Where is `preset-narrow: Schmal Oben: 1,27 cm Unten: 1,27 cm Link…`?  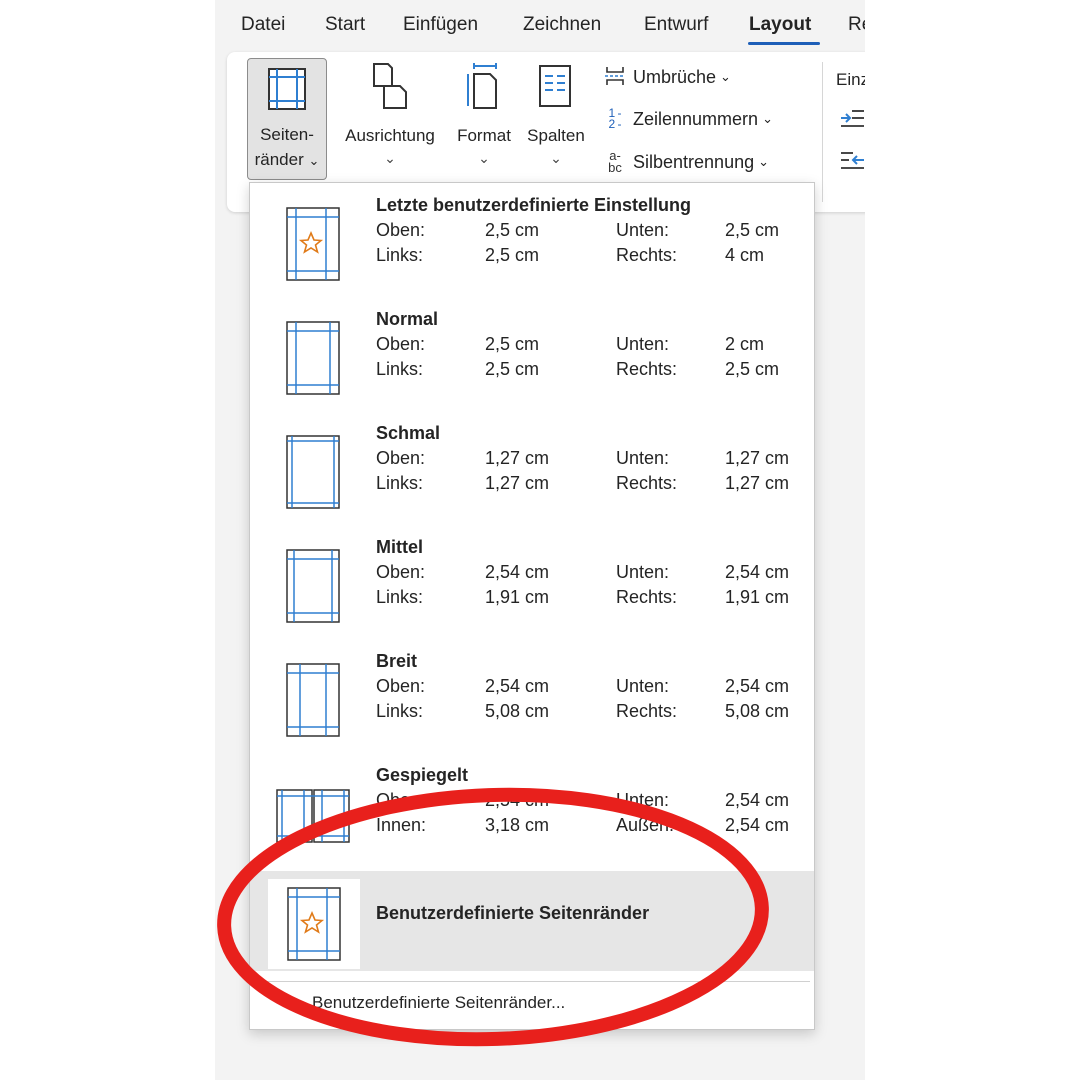 preset-narrow: Schmal Oben: 1,27 cm Unten: 1,27 cm Link… is located at coordinates (532, 468).